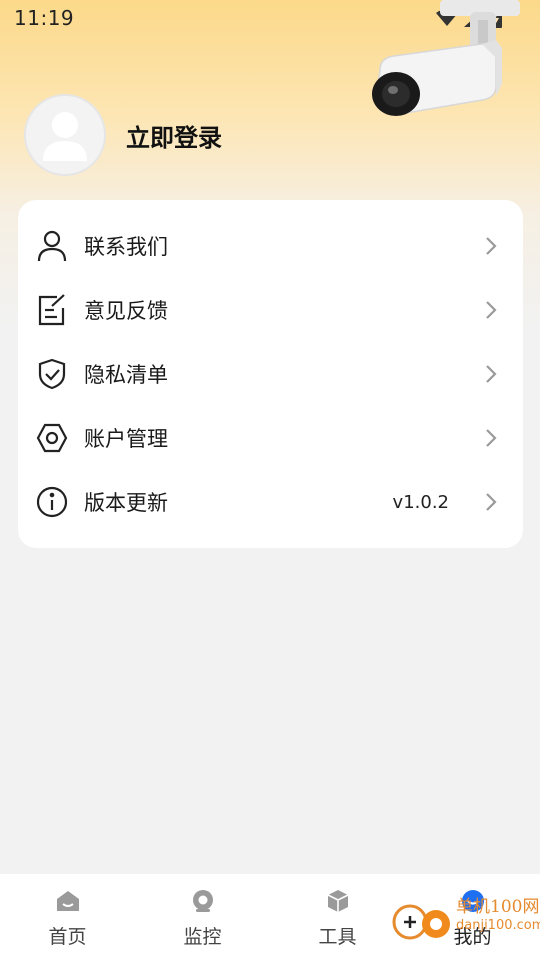  I want to click on security-camera-illustration, so click(446, 58).